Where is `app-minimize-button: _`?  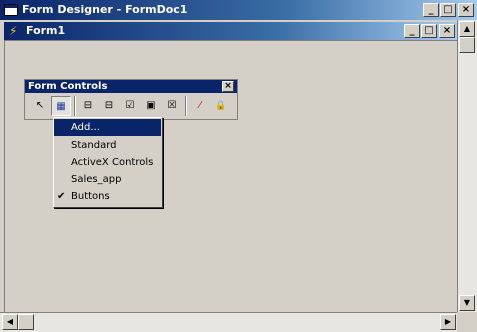 app-minimize-button: _ is located at coordinates (431, 10).